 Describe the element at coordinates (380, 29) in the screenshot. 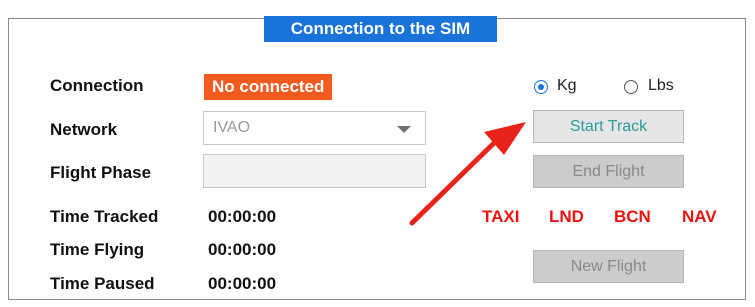

I see `panel-title: Connection to the SIM` at that location.